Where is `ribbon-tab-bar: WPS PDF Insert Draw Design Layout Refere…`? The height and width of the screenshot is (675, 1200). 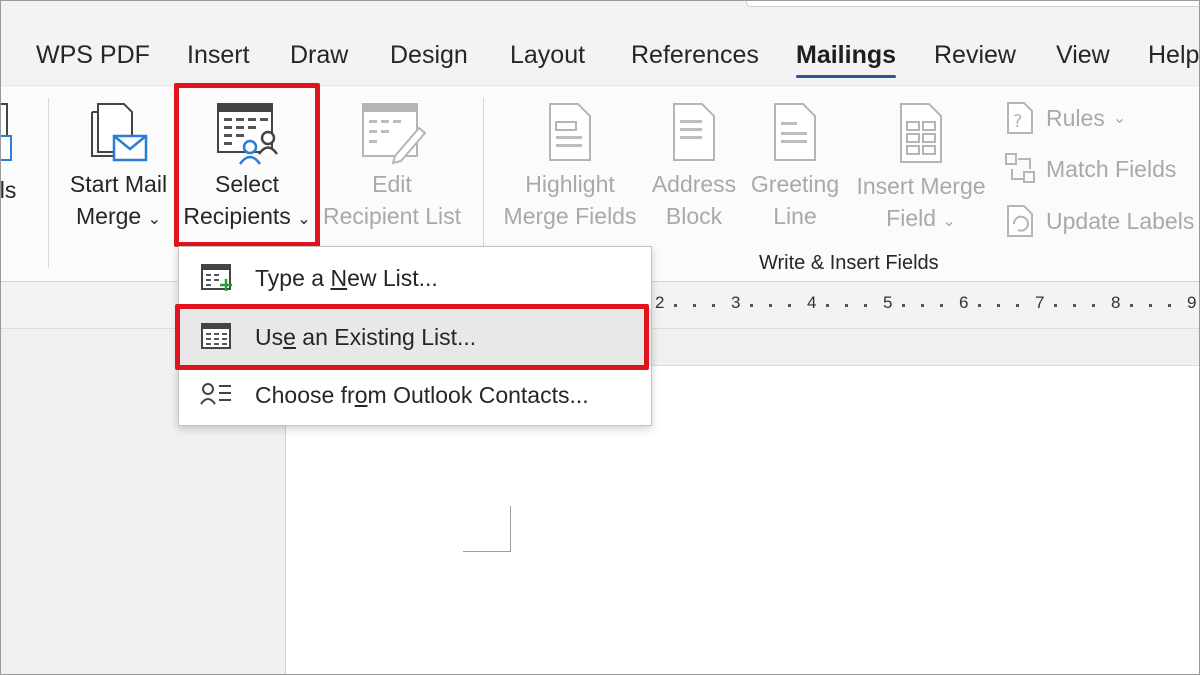 ribbon-tab-bar: WPS PDF Insert Draw Design Layout Refere… is located at coordinates (600, 56).